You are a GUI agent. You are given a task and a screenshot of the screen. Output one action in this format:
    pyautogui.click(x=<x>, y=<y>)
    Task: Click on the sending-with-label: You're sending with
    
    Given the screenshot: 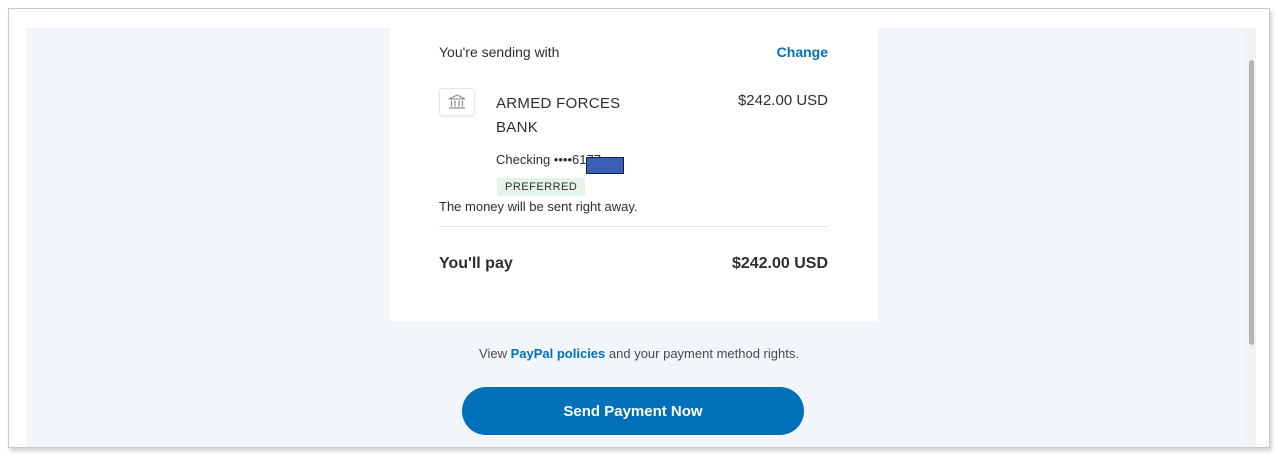 What is the action you would take?
    pyautogui.click(x=499, y=52)
    